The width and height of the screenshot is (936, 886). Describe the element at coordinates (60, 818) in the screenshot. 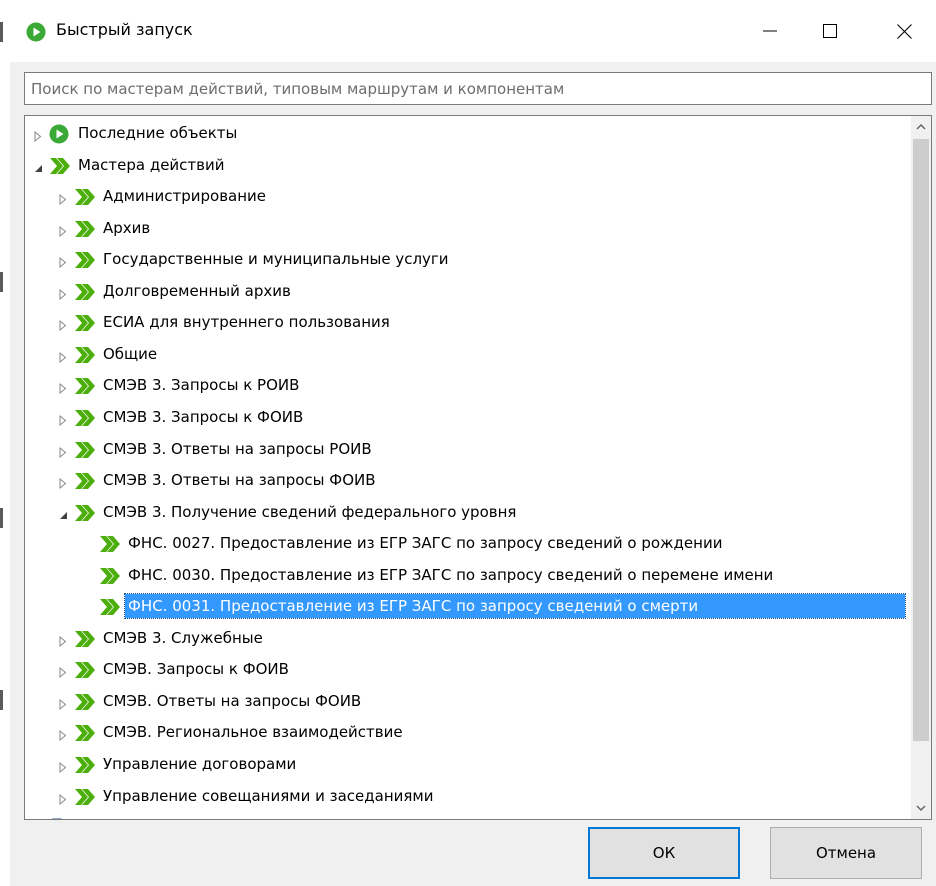

I see `component-icon` at that location.